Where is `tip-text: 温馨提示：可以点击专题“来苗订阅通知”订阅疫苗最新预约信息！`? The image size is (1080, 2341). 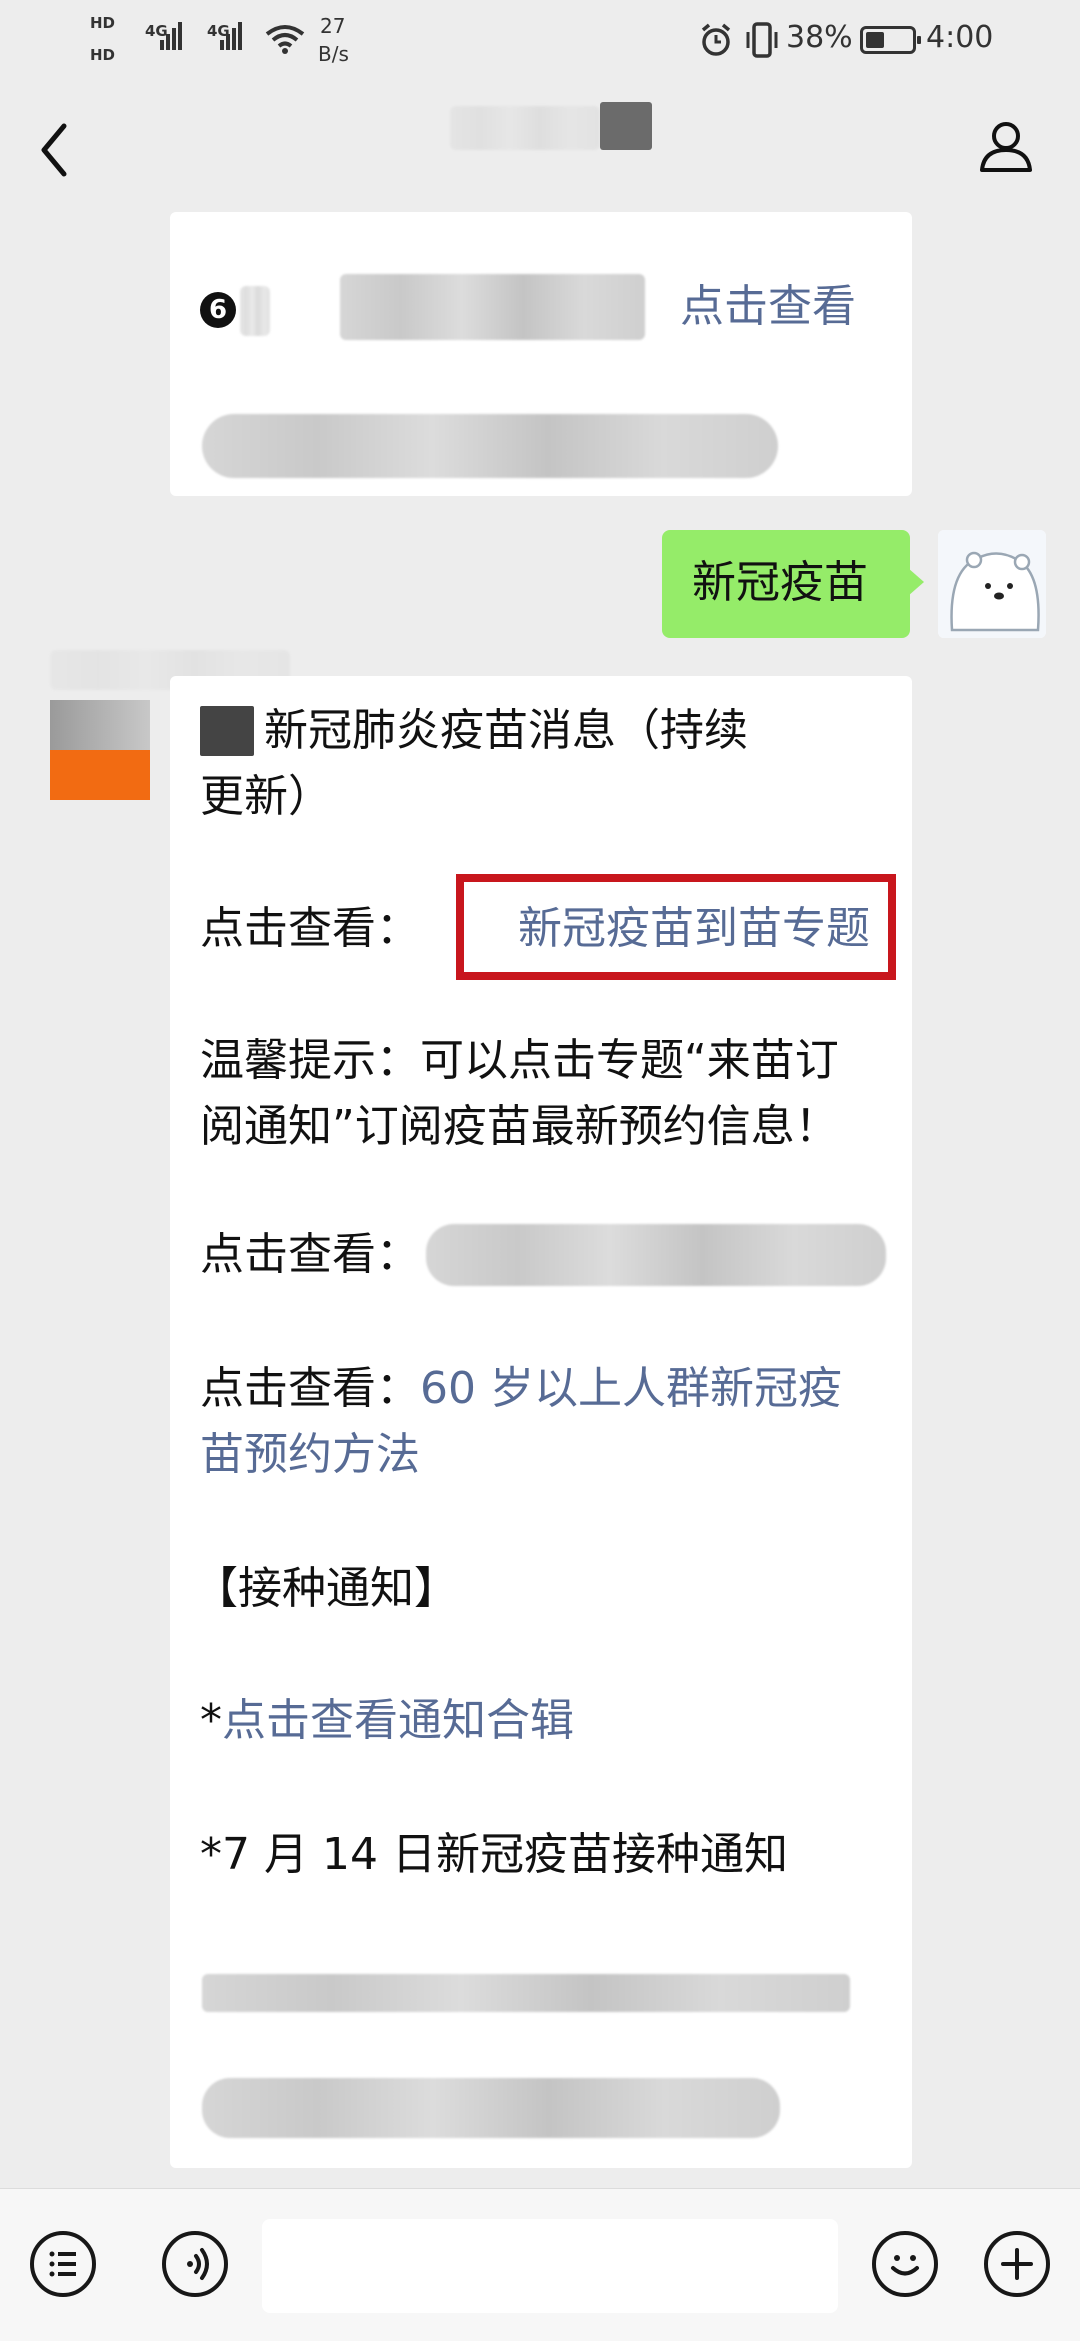 tip-text: 温馨提示：可以点击专题“来苗订阅通知”订阅疫苗最新预约信息！ is located at coordinates (519, 1093).